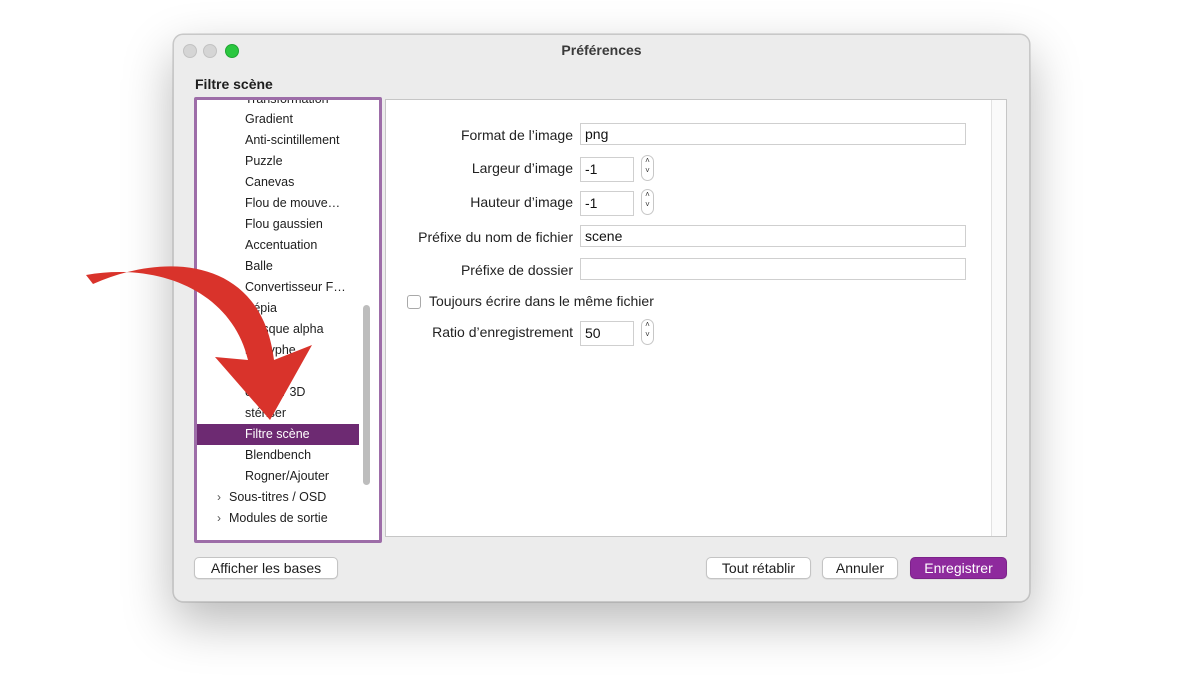  What do you see at coordinates (309, 455) in the screenshot?
I see `tree-item-blendbench: Blendbench` at bounding box center [309, 455].